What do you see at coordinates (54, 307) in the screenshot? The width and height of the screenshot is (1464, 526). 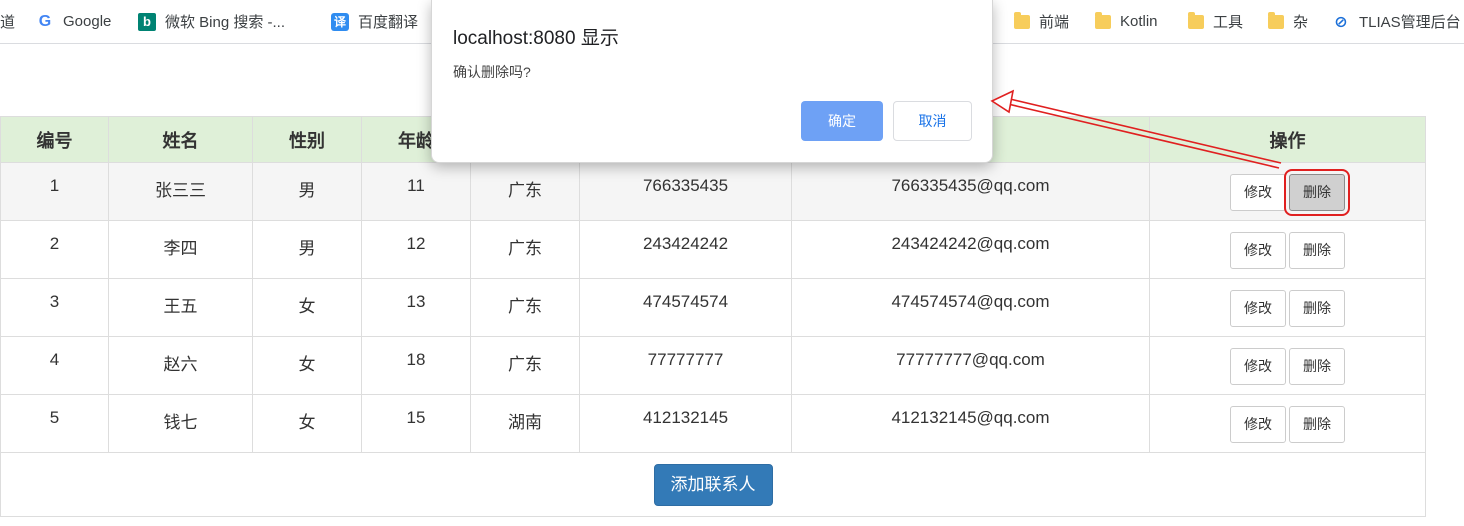 I see `cell-id: 3` at bounding box center [54, 307].